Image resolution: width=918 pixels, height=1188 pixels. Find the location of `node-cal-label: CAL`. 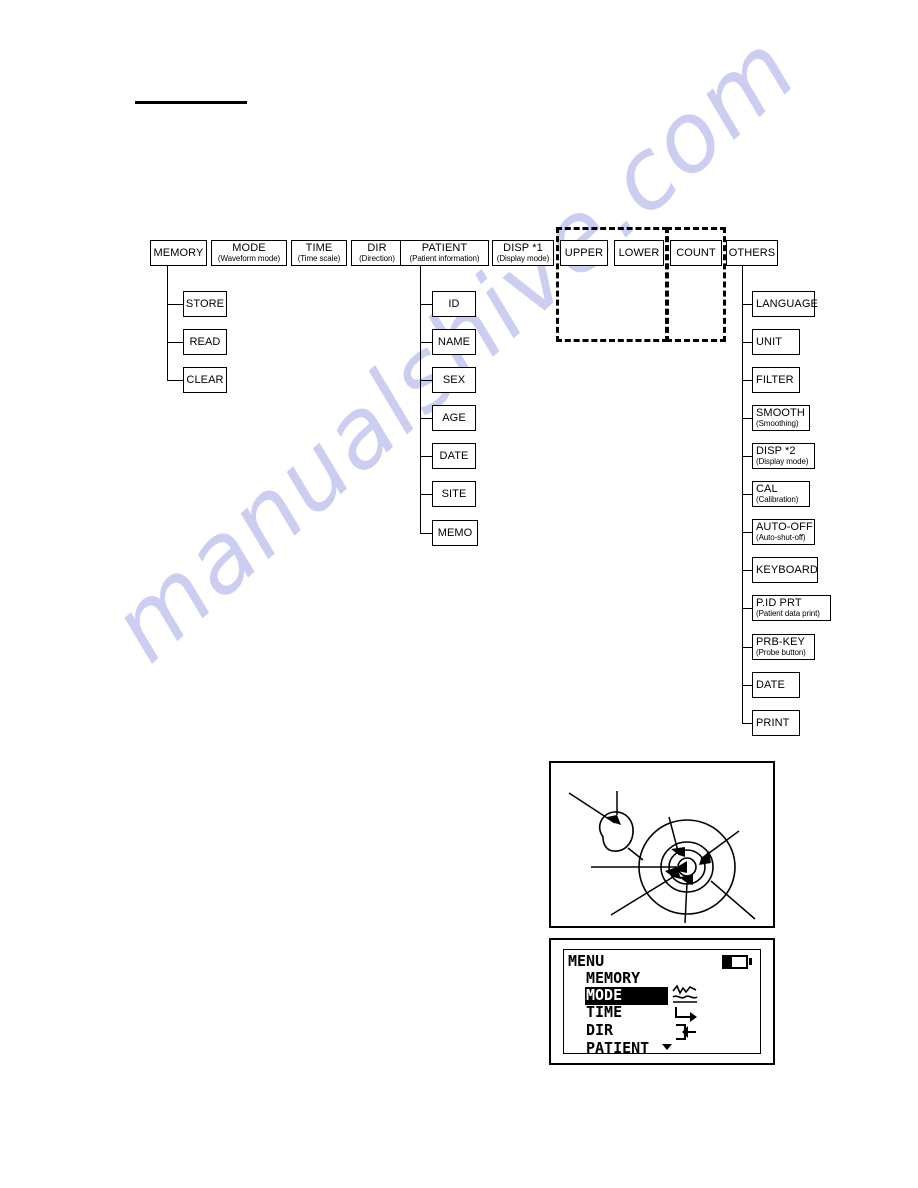

node-cal-label: CAL is located at coordinates (767, 489).